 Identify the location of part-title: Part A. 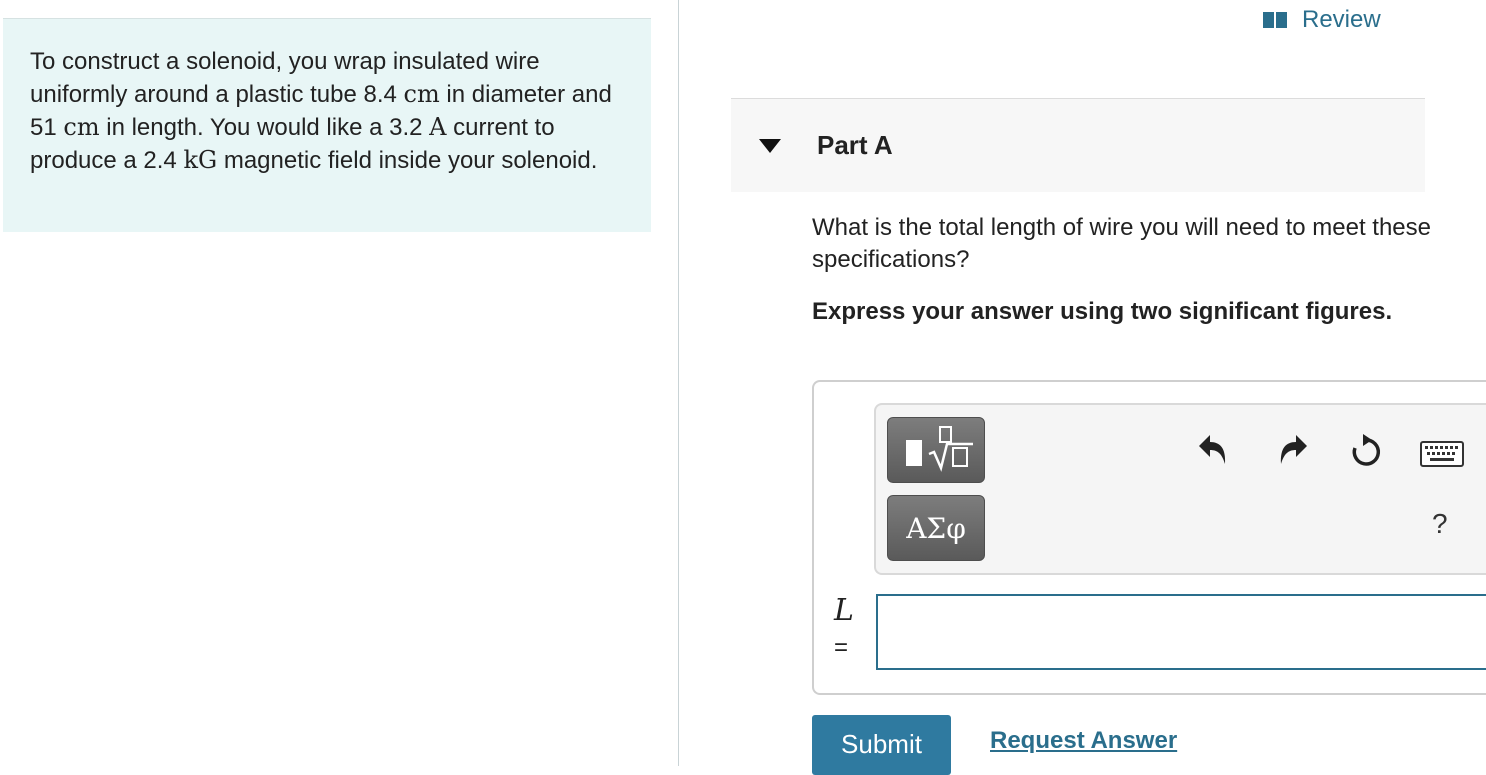
(855, 145).